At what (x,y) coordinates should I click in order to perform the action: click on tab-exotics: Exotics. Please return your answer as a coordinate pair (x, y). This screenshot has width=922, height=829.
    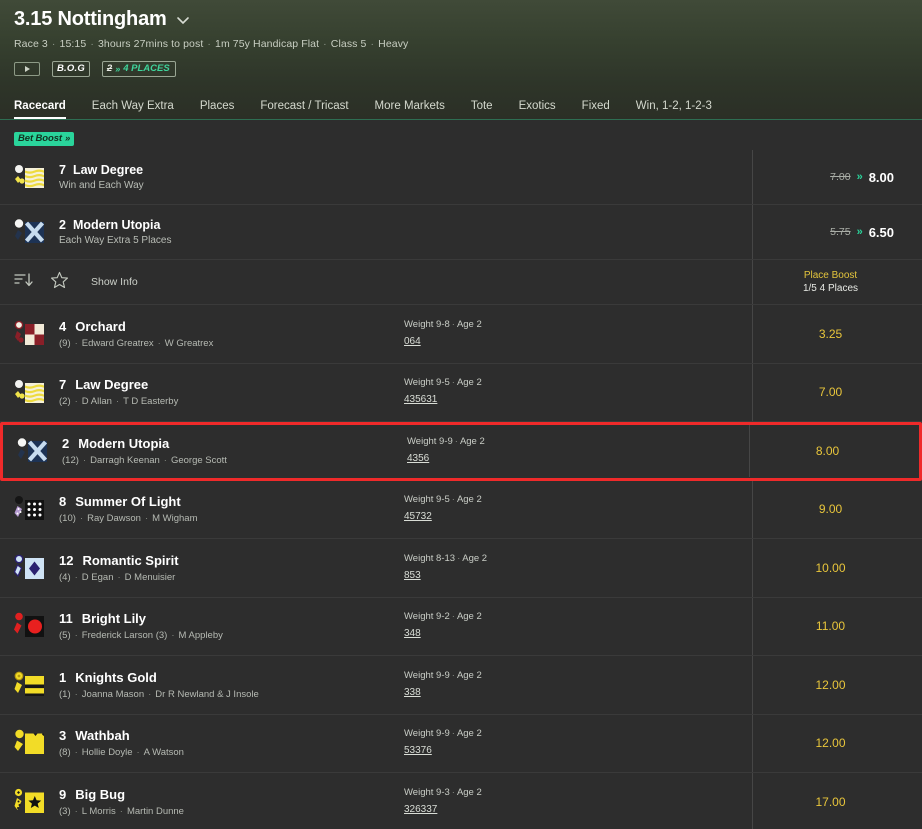
    Looking at the image, I should click on (537, 109).